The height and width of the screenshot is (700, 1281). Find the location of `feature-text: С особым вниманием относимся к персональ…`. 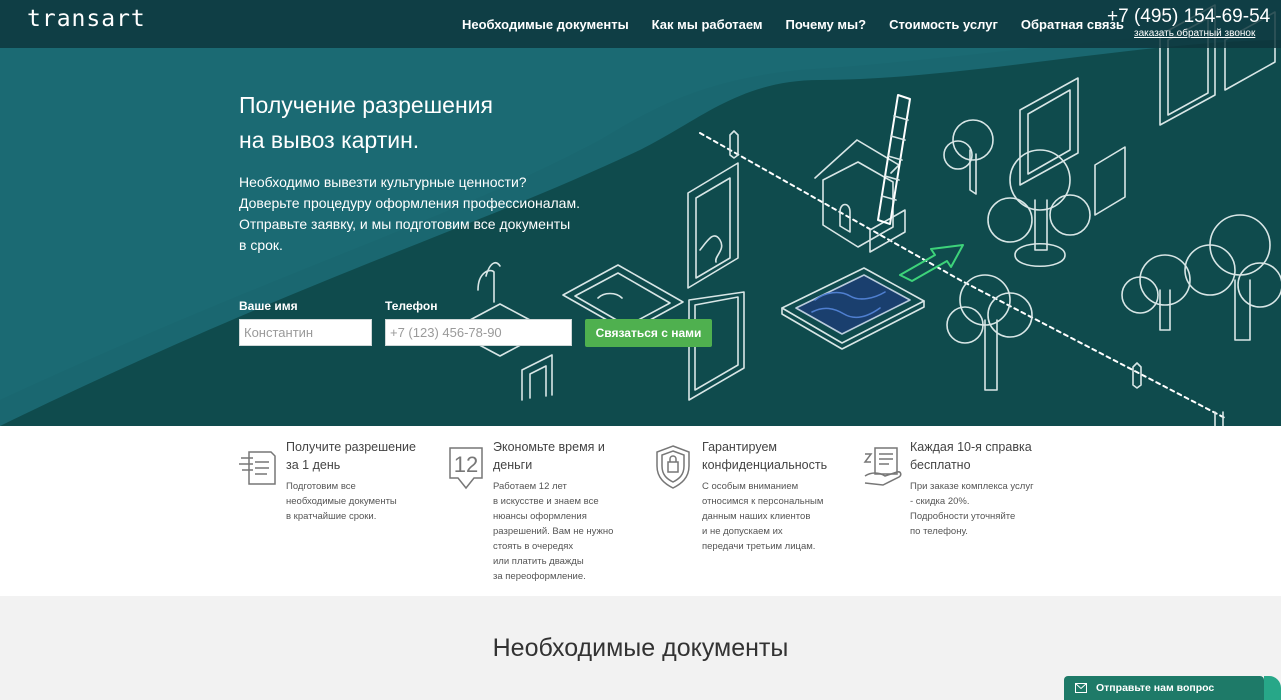

feature-text: С особым вниманием относимся к персональ… is located at coordinates (762, 516).